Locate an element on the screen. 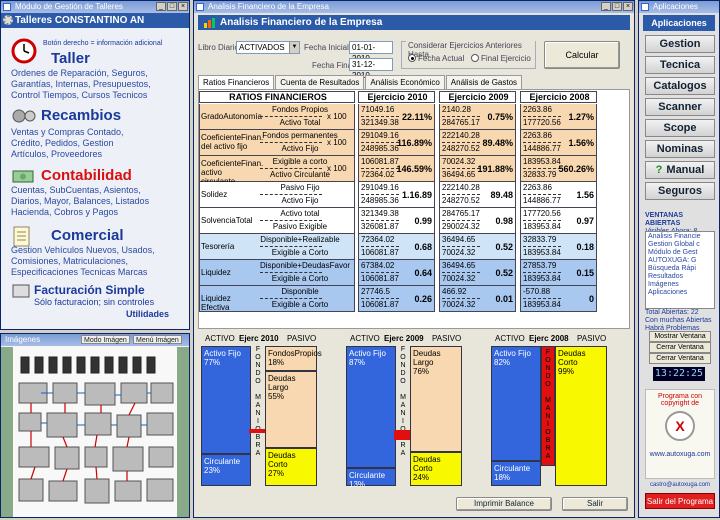 This screenshot has height=520, width=720. cerrar-ventana-button-2: Cerrar Ventana is located at coordinates (680, 358).